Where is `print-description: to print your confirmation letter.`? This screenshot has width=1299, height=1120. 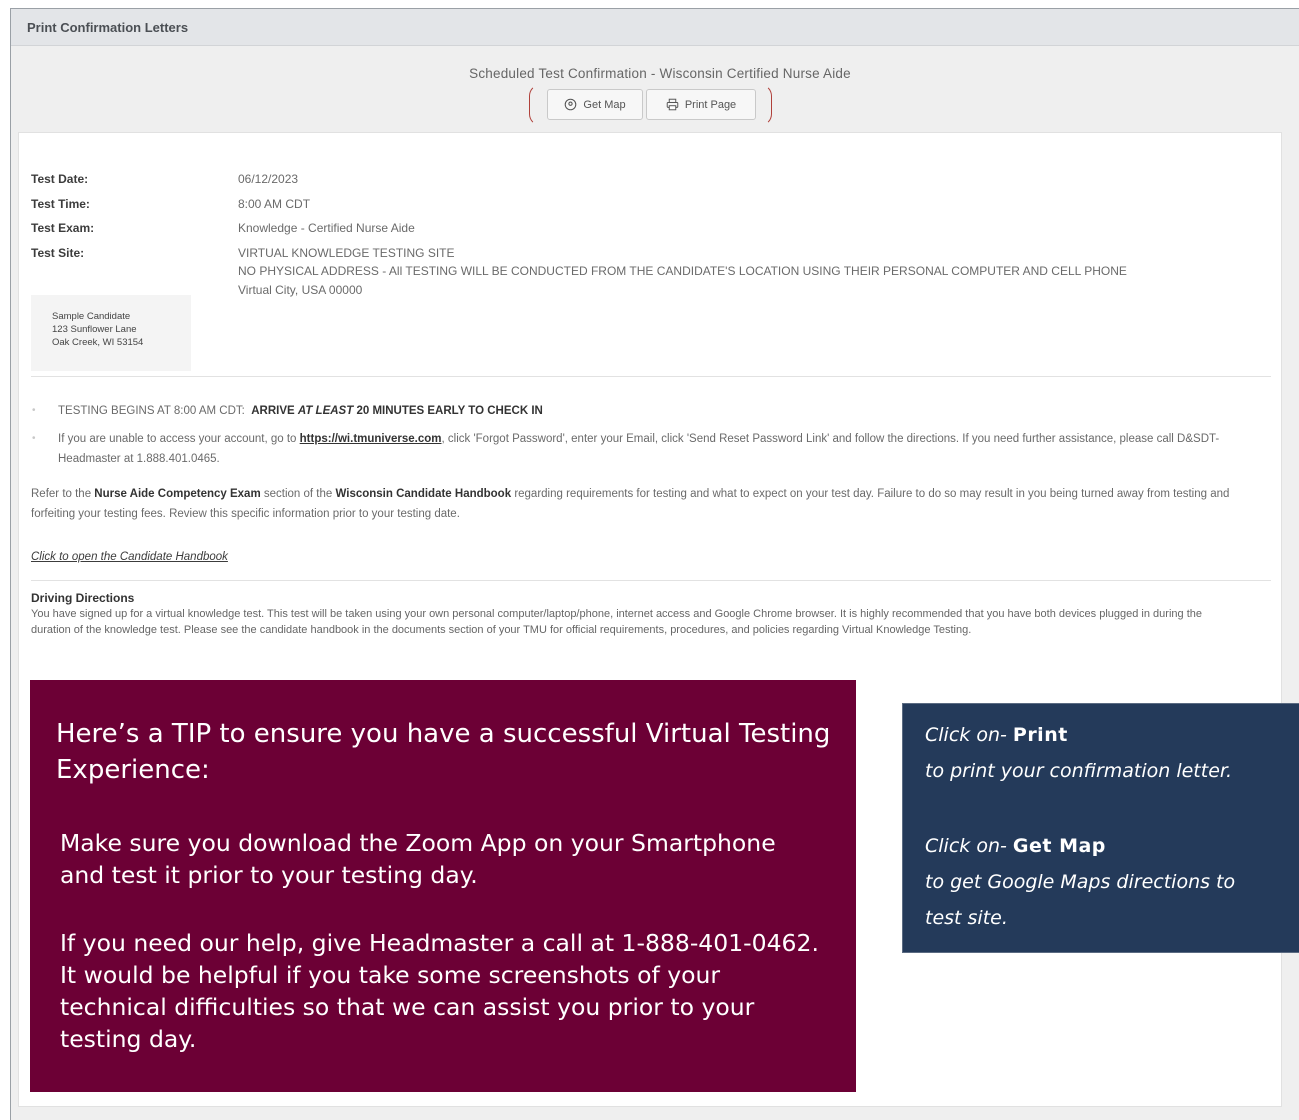
print-description: to print your confirmation letter. is located at coordinates (1079, 771).